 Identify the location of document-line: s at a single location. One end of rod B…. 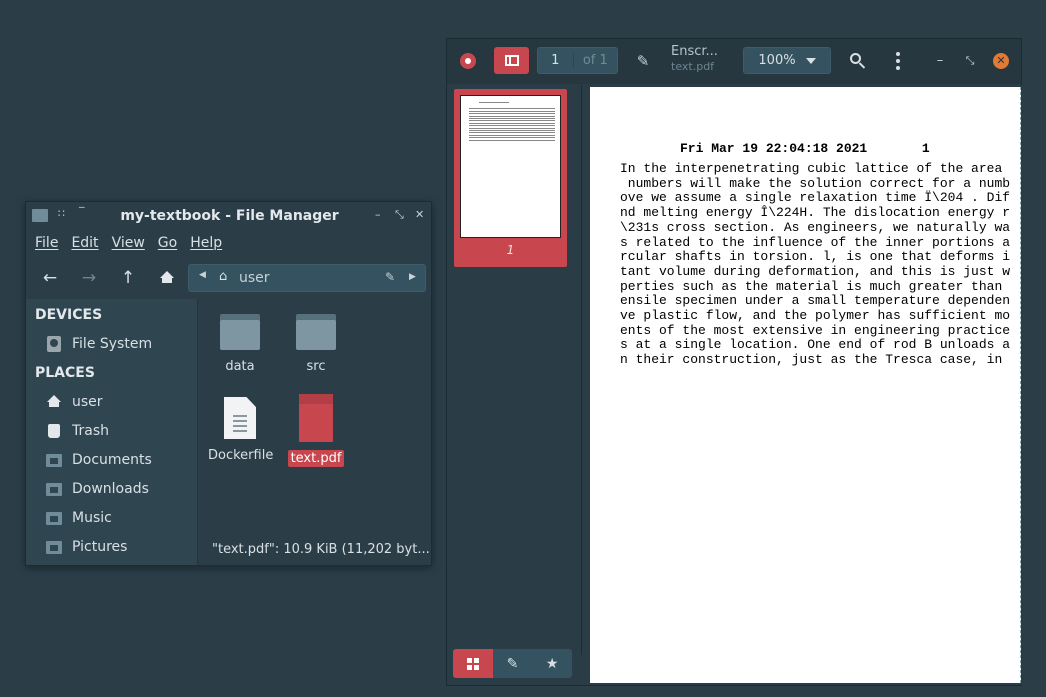
(815, 345).